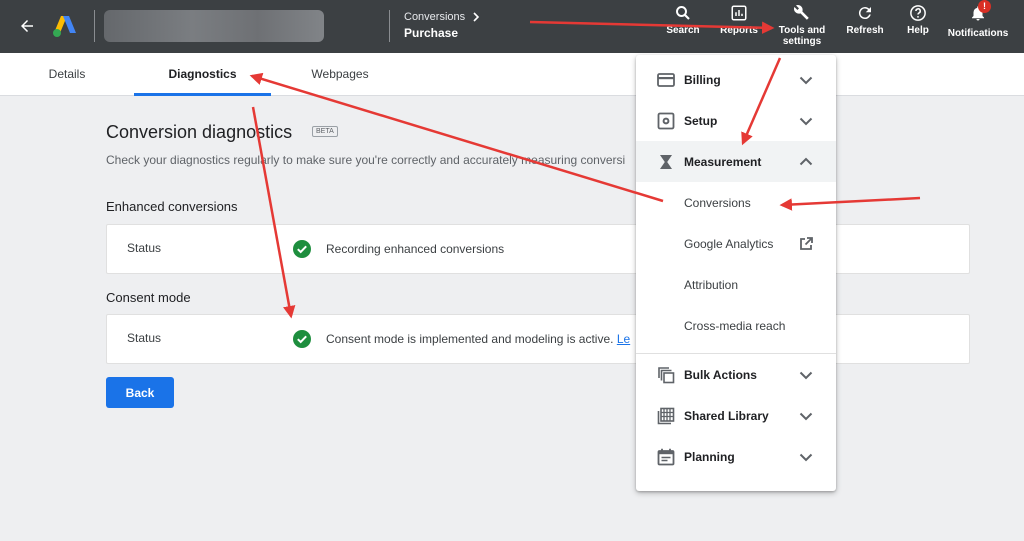  What do you see at coordinates (666, 121) in the screenshot?
I see `gear-icon` at bounding box center [666, 121].